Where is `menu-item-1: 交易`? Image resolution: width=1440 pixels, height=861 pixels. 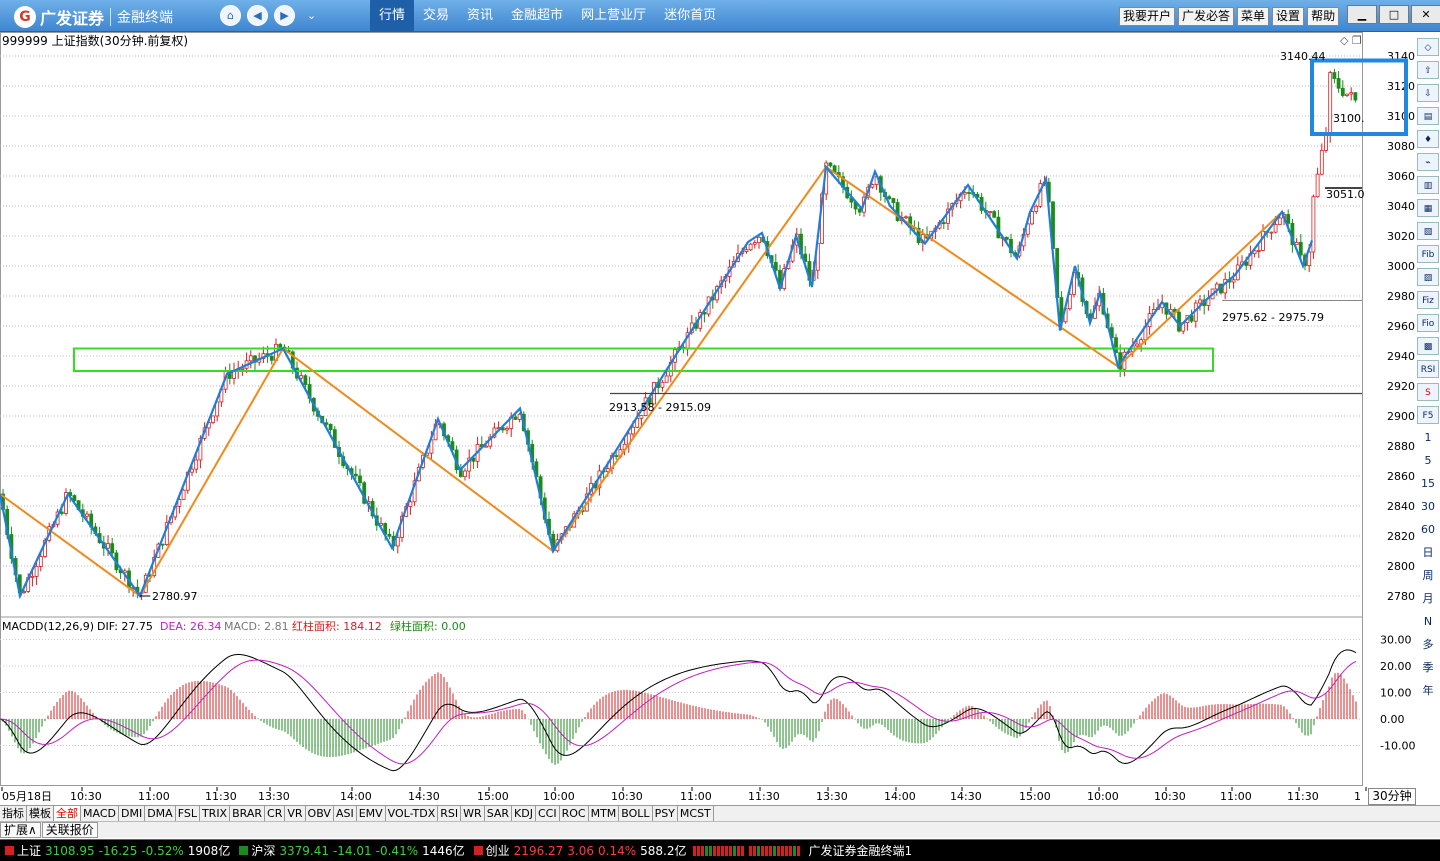 menu-item-1: 交易 is located at coordinates (436, 16).